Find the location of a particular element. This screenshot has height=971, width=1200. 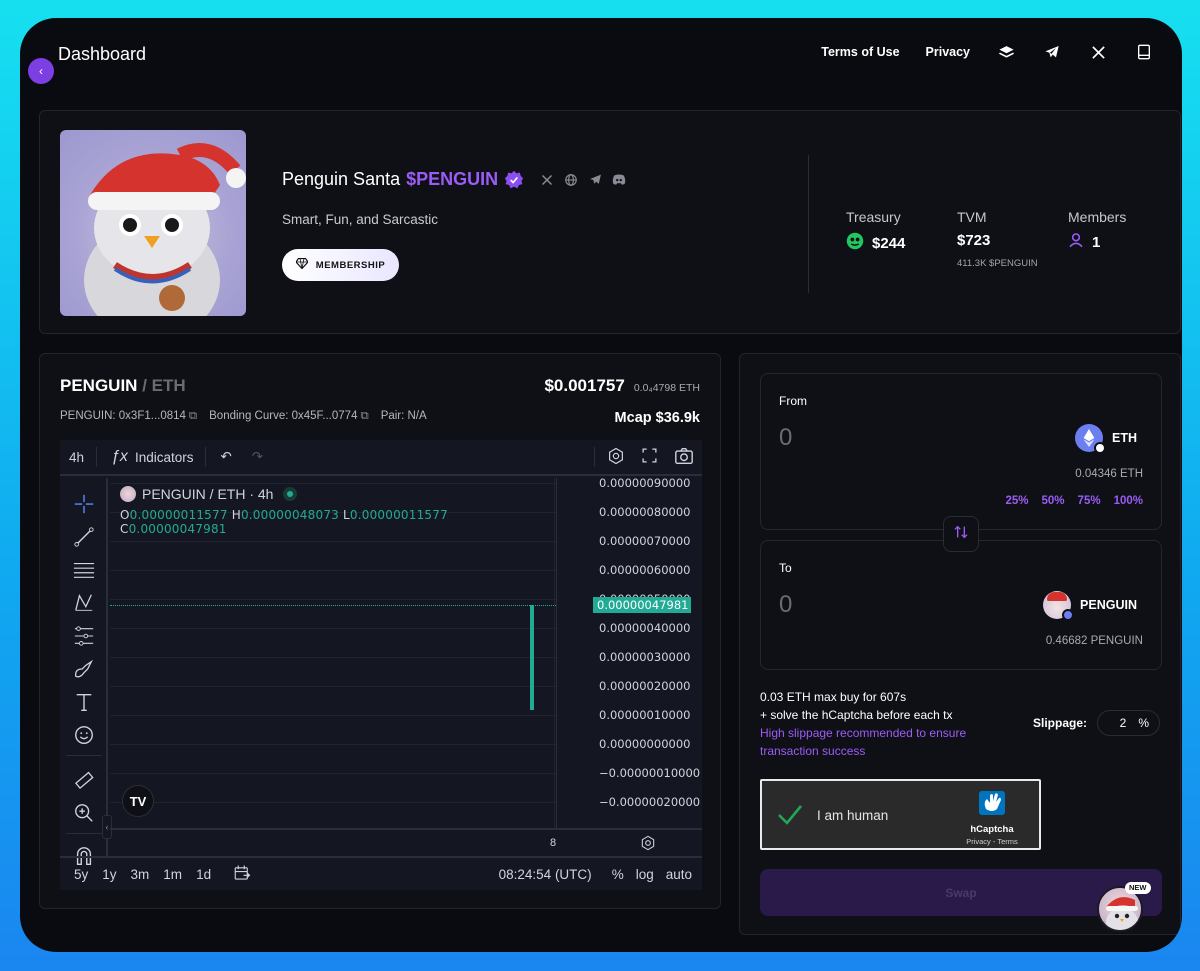

to-amount-input: 0 is located at coordinates (785, 605).